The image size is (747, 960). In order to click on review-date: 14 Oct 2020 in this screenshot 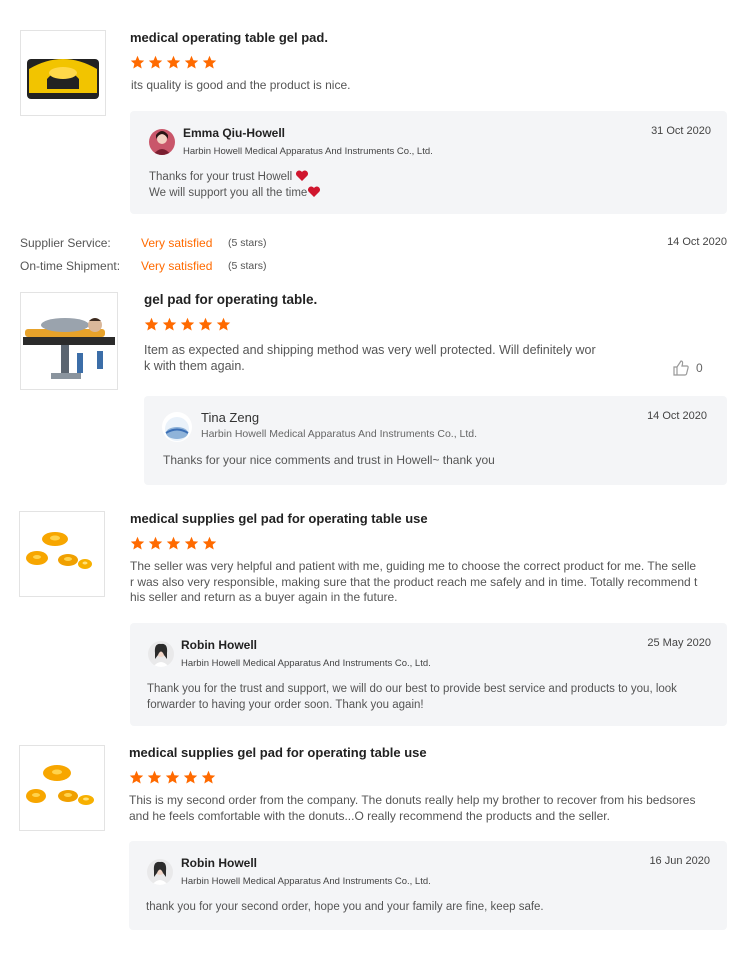, I will do `click(697, 242)`.